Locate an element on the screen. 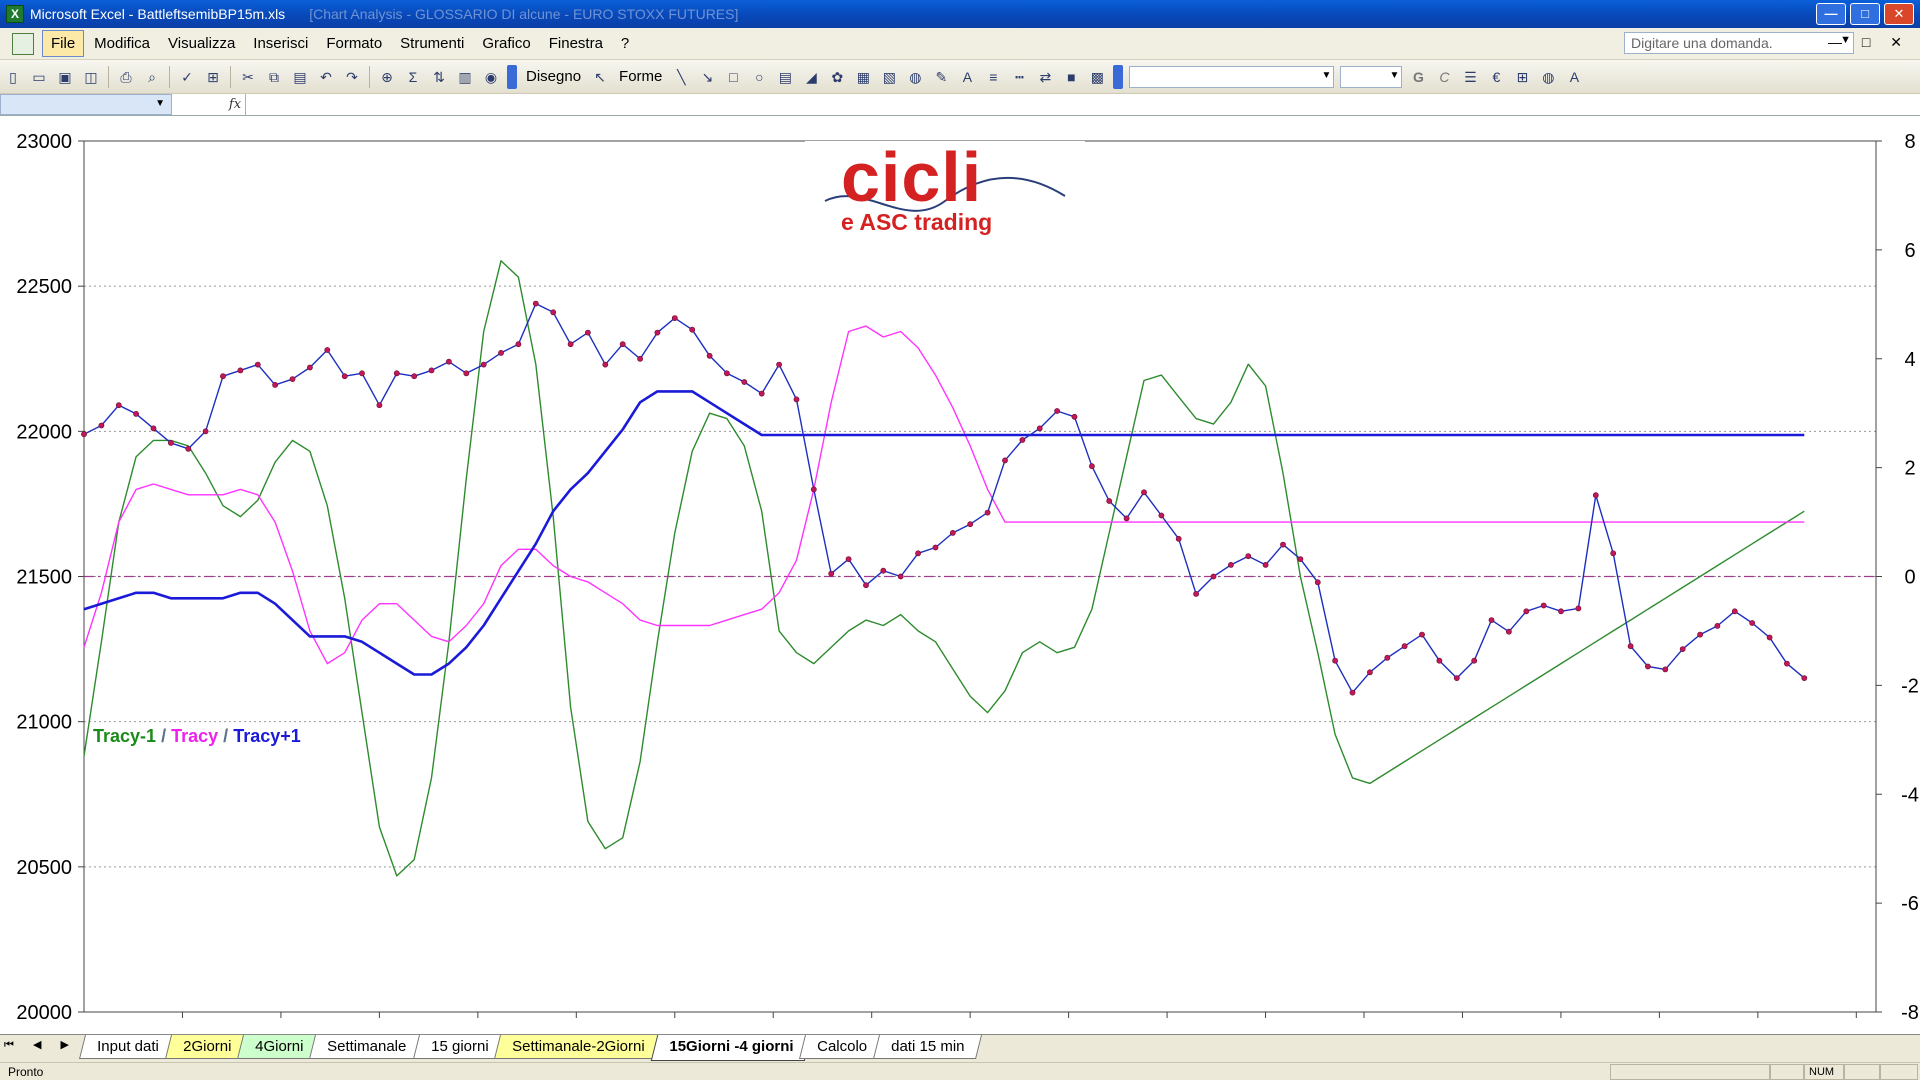 The image size is (1920, 1080). open-folder-icon: ▭ is located at coordinates (39, 77).